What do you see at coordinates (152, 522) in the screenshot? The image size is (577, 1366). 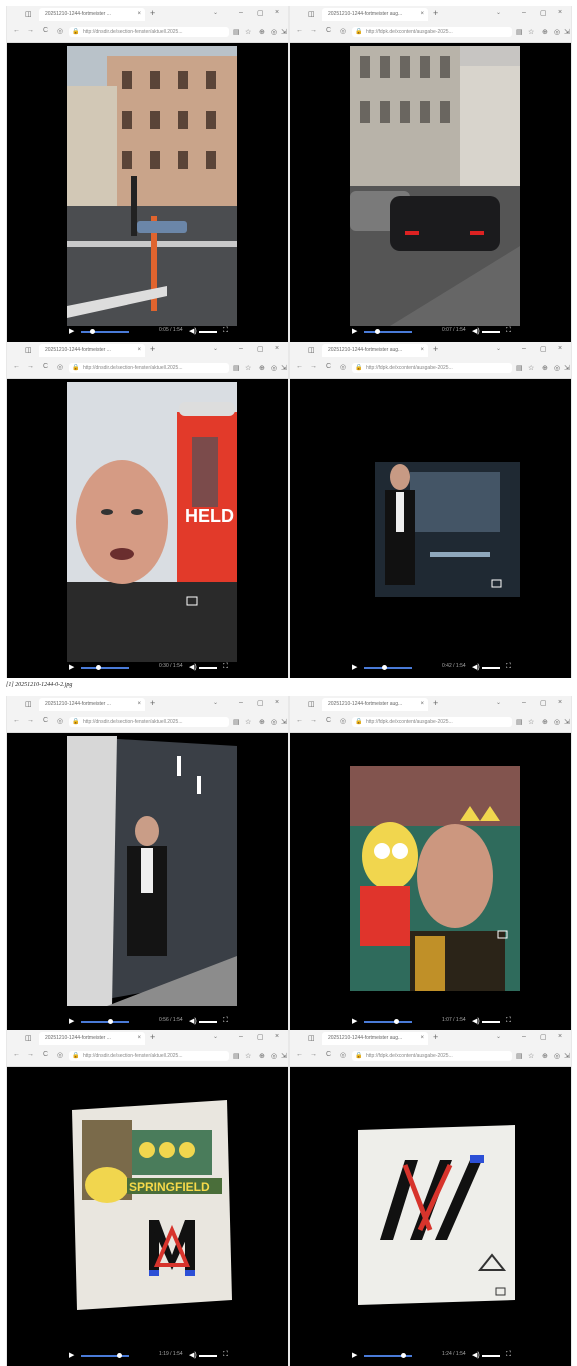 I see `video-frame: HELD` at bounding box center [152, 522].